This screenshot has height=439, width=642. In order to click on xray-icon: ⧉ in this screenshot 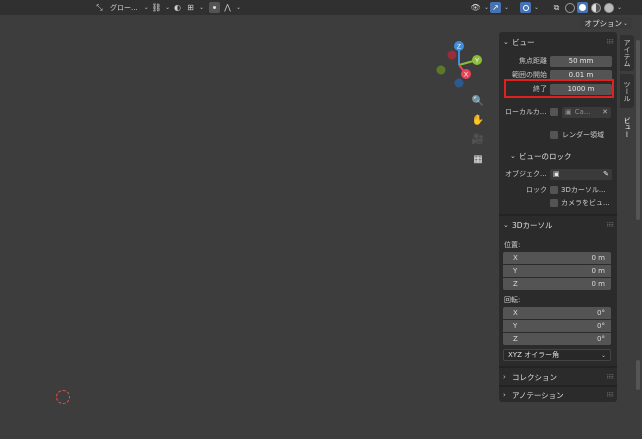, I will do `click(556, 7)`.